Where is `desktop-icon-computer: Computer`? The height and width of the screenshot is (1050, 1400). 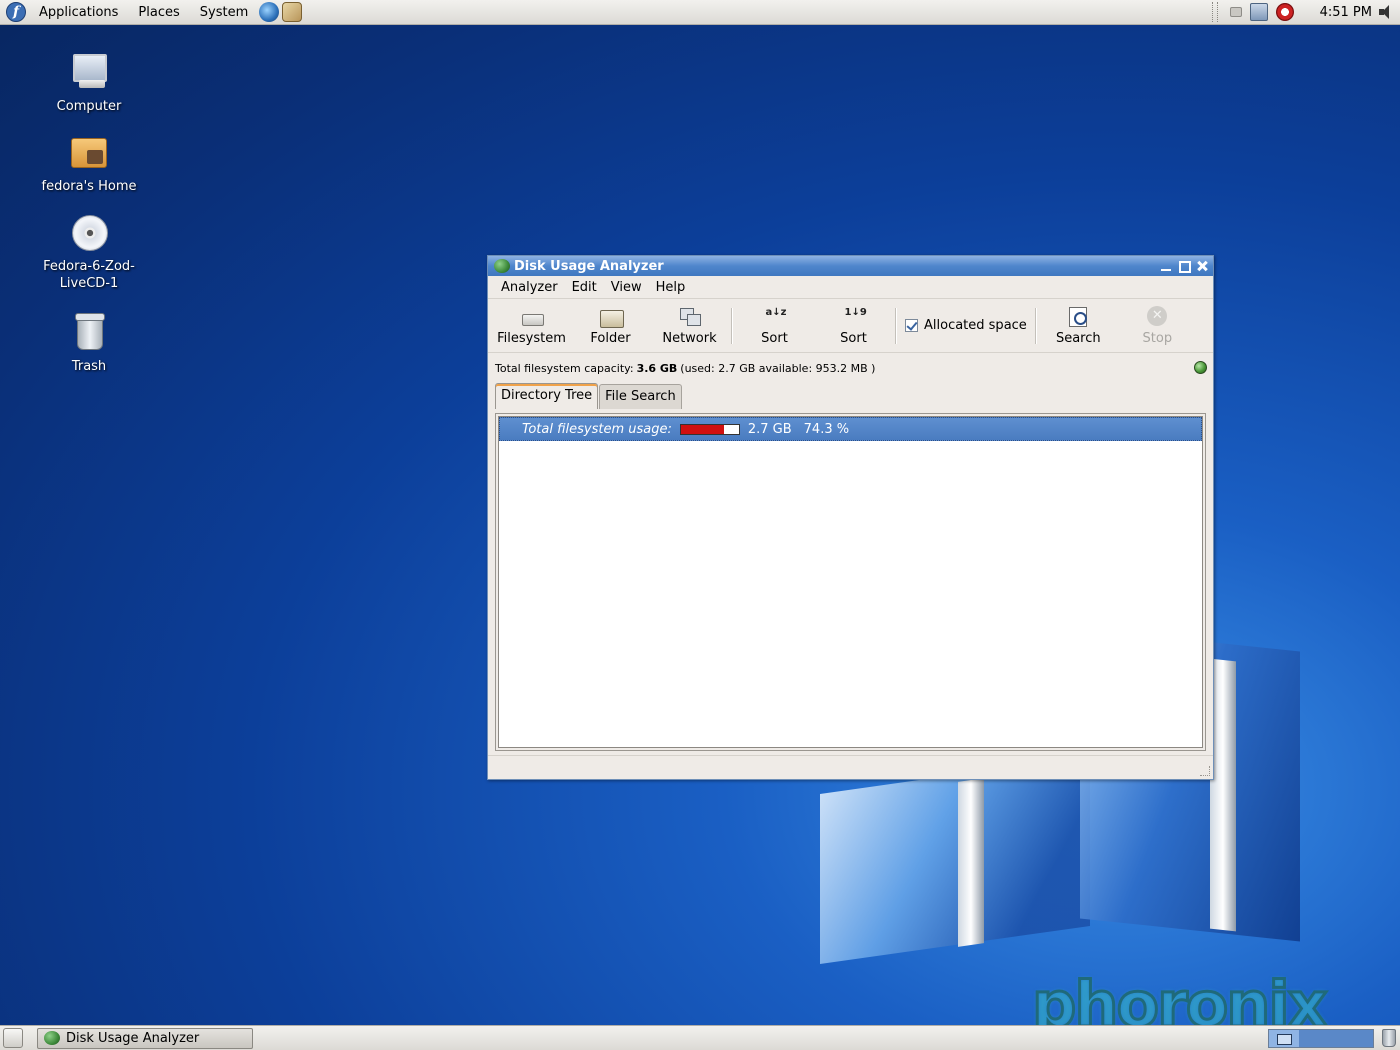 desktop-icon-computer: Computer is located at coordinates (89, 82).